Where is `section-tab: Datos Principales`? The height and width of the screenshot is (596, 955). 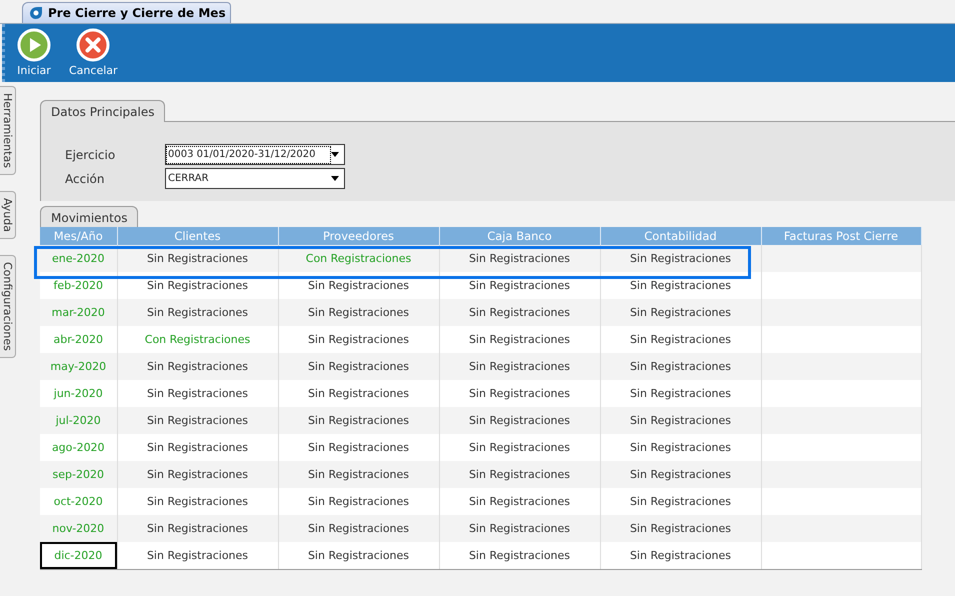
section-tab: Datos Principales is located at coordinates (103, 111).